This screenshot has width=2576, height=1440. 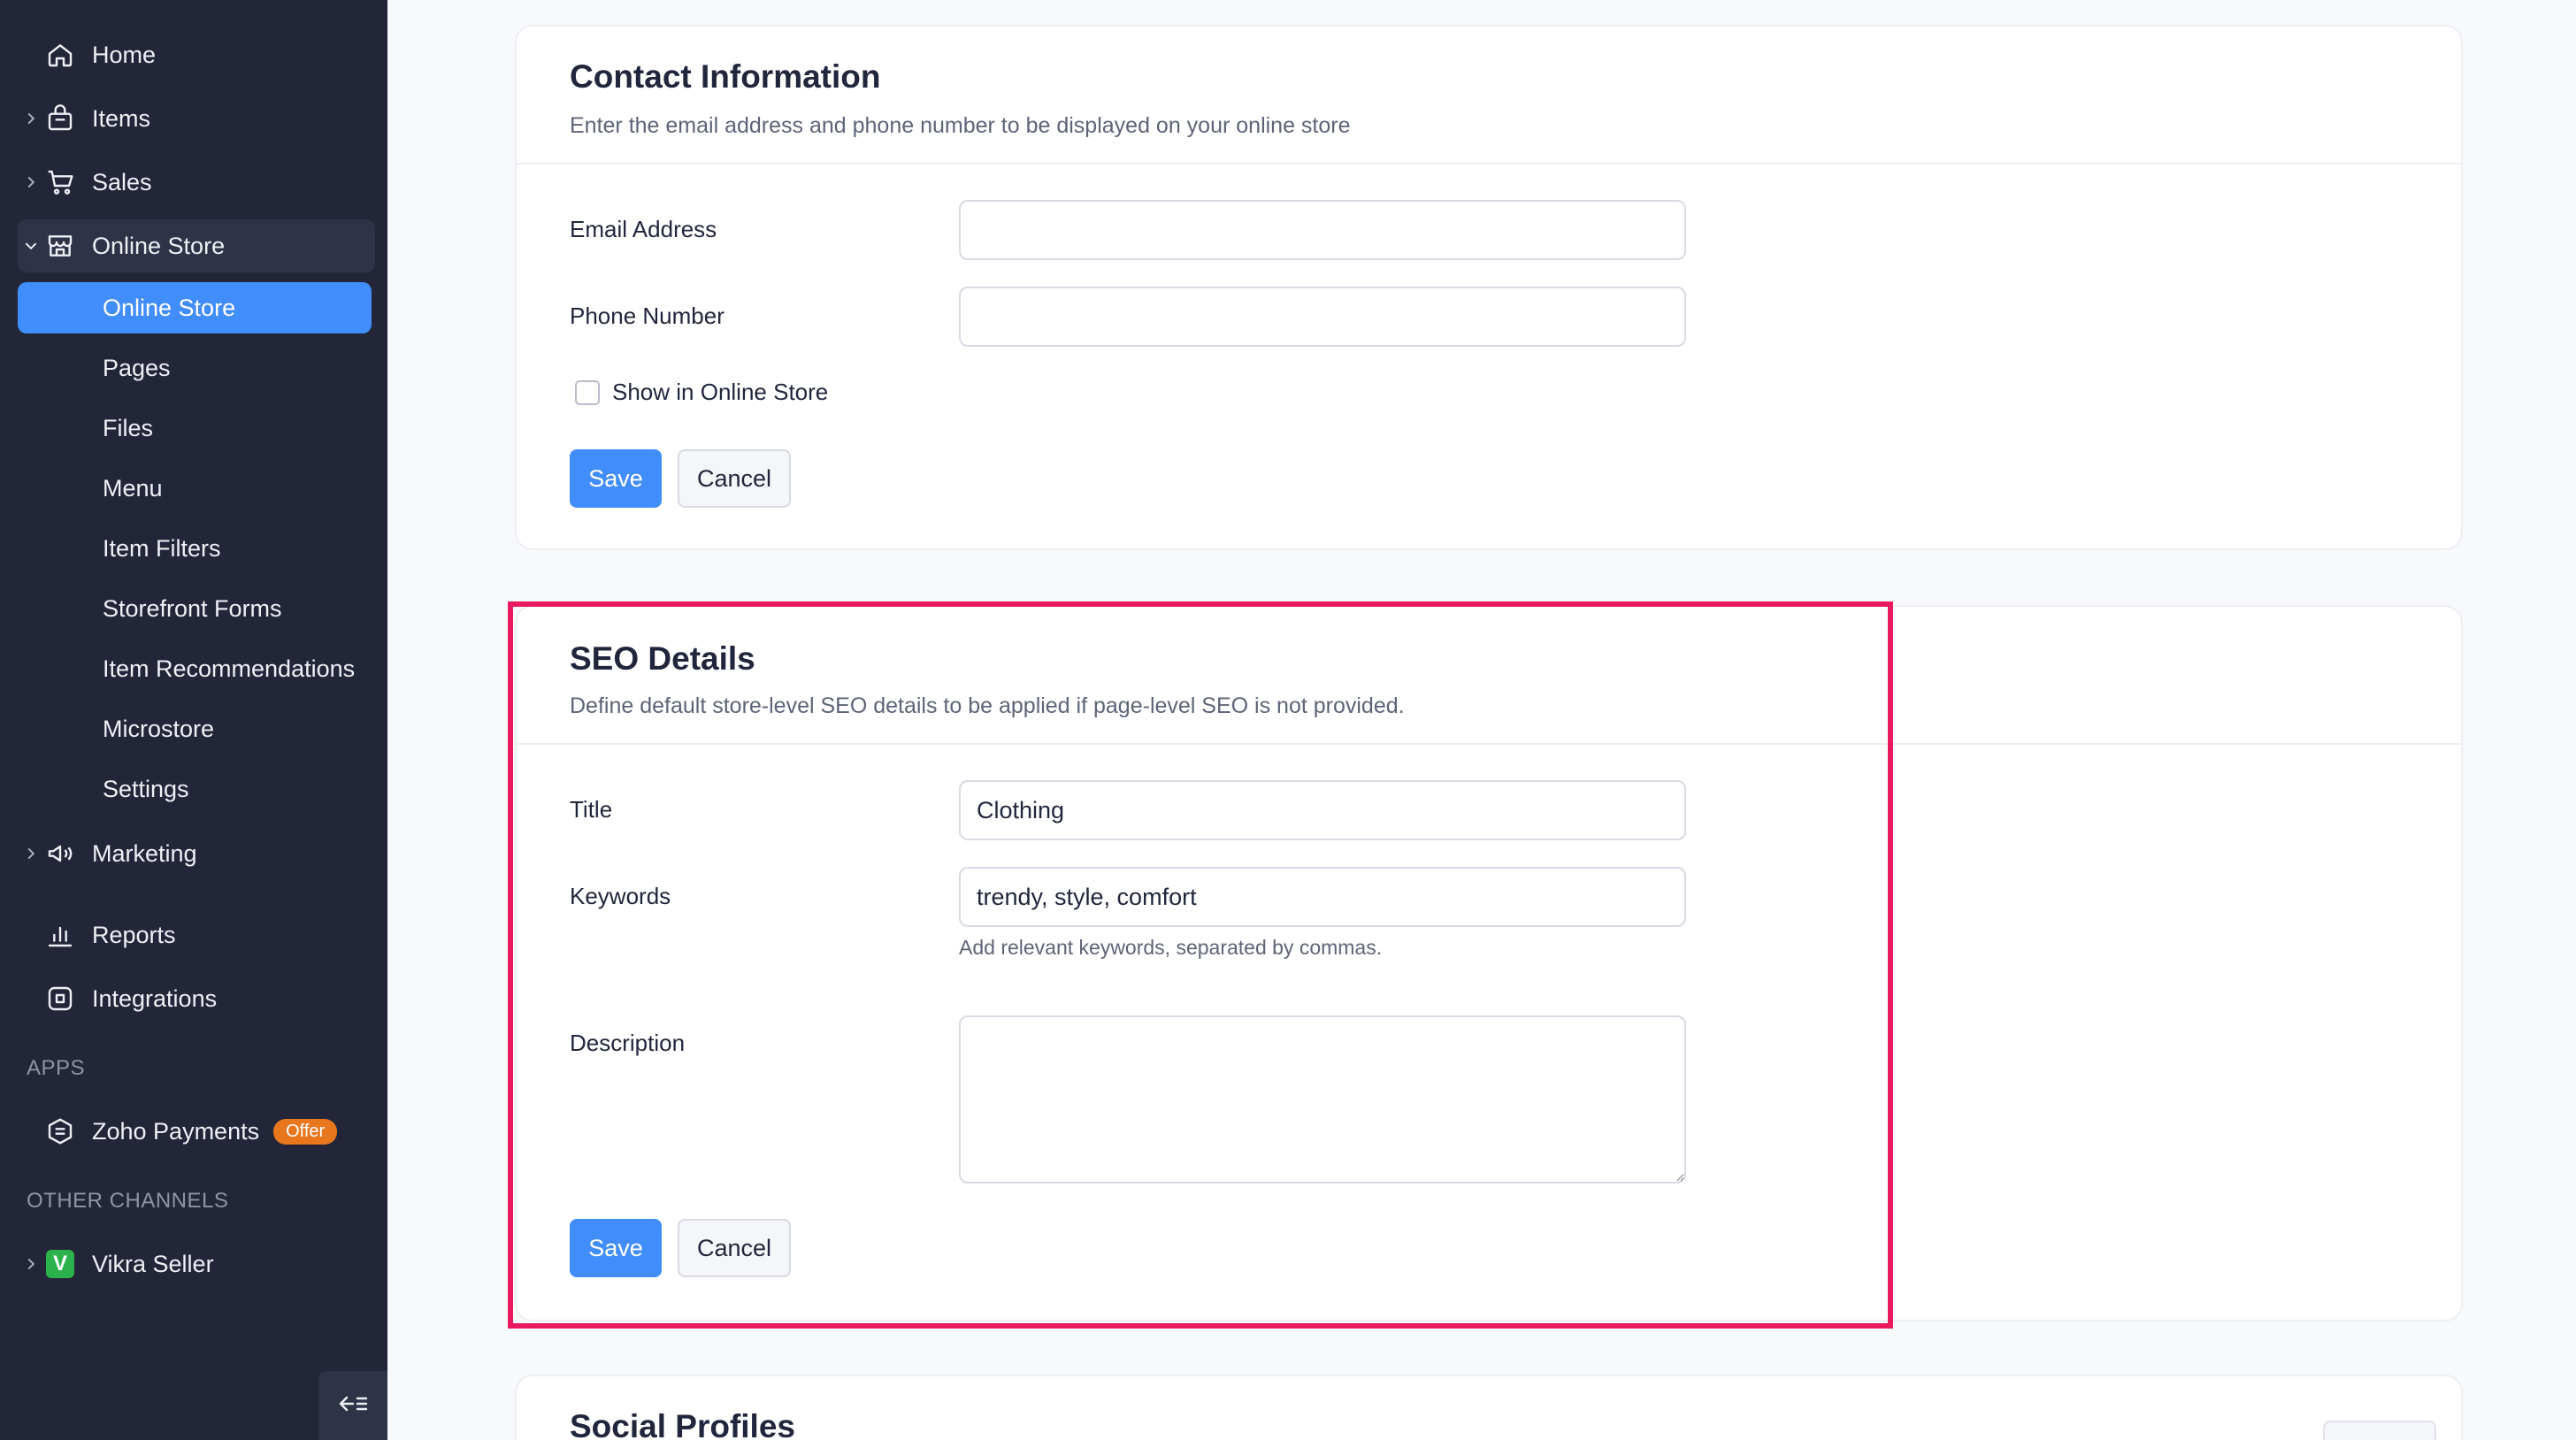 What do you see at coordinates (620, 896) in the screenshot?
I see `keywords-label: Keywords` at bounding box center [620, 896].